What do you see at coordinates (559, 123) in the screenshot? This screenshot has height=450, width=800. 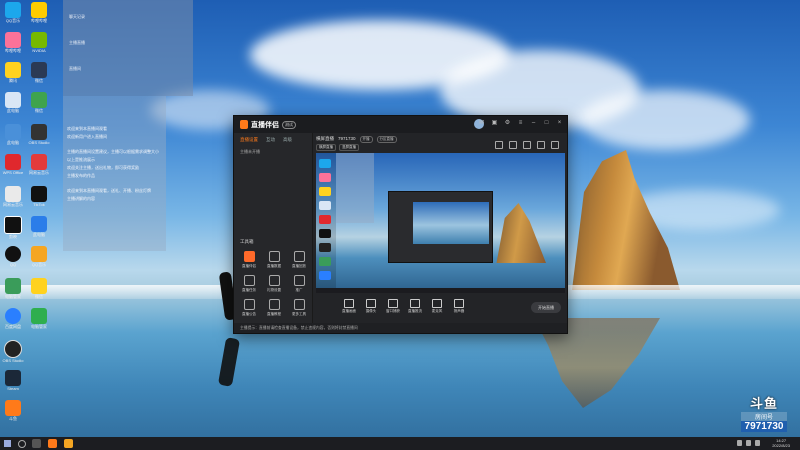 I see `close-icon: ×` at bounding box center [559, 123].